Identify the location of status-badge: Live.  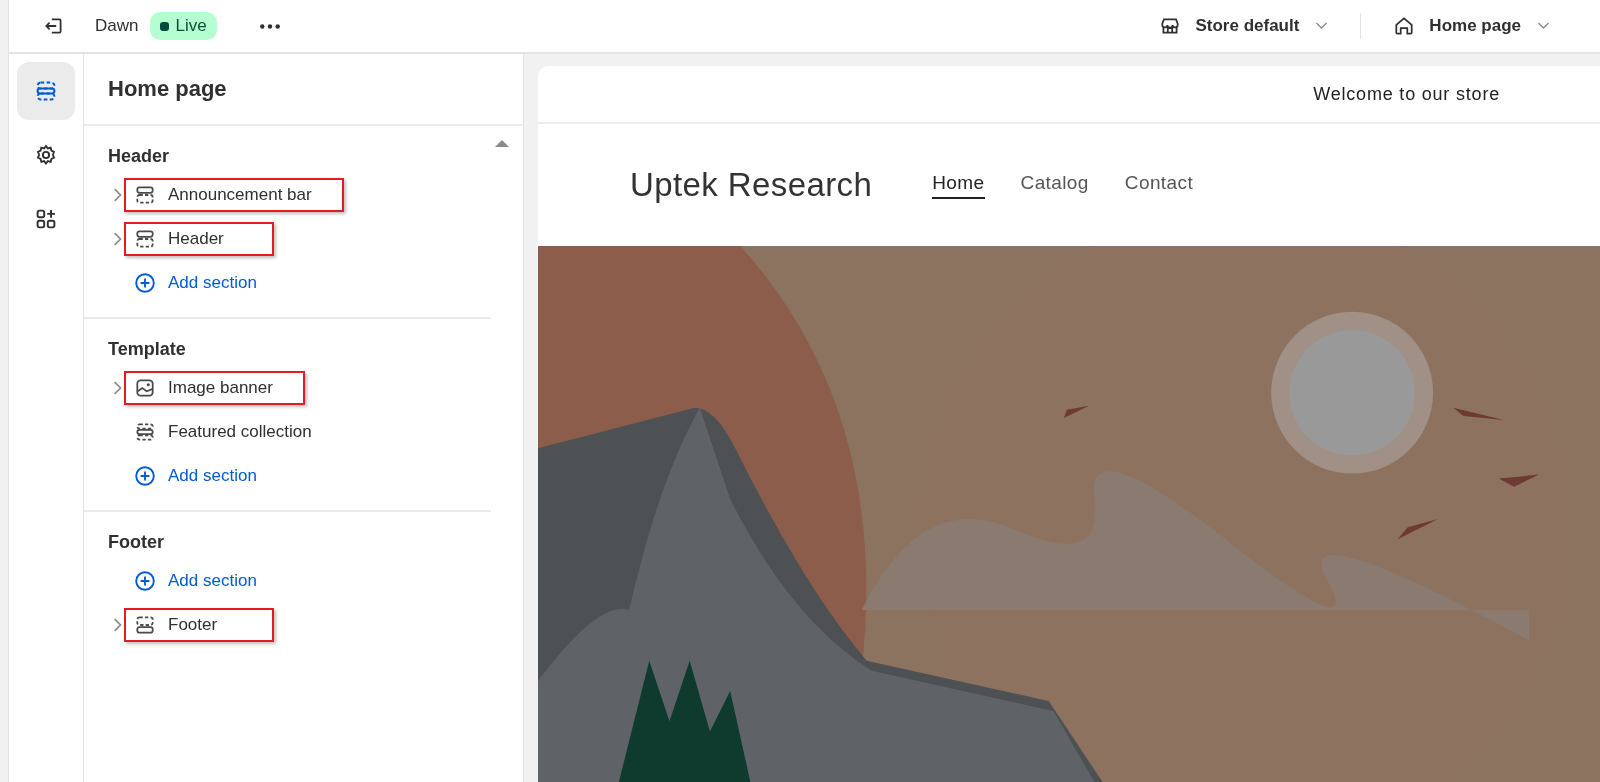
(183, 26).